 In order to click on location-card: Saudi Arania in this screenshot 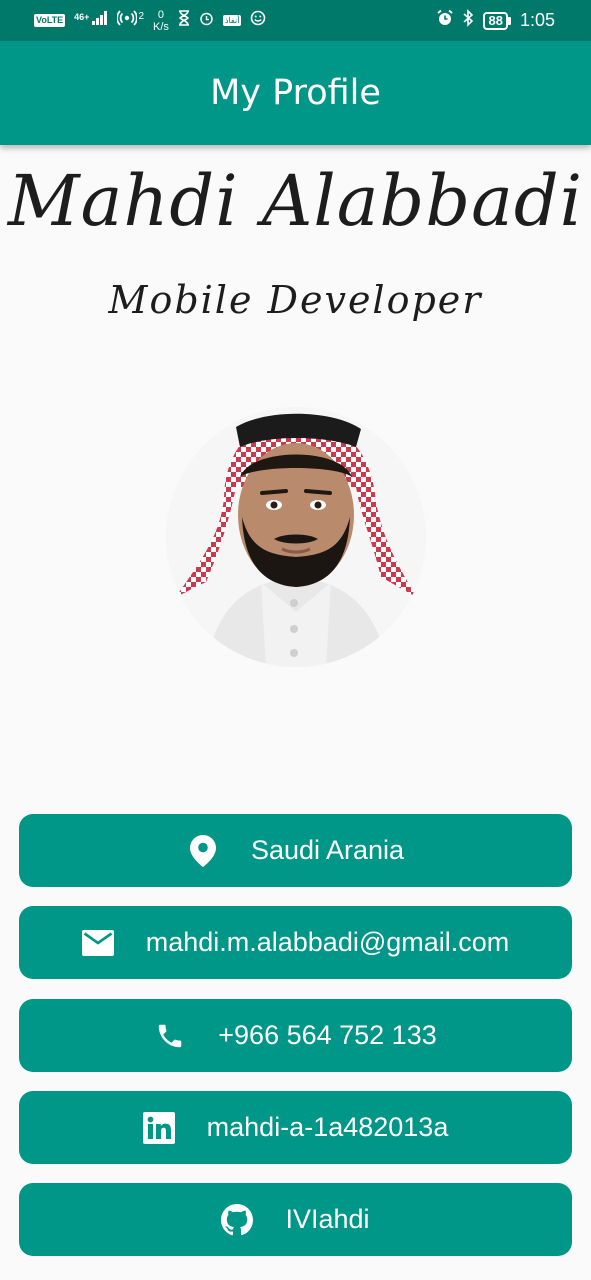, I will do `click(295, 850)`.